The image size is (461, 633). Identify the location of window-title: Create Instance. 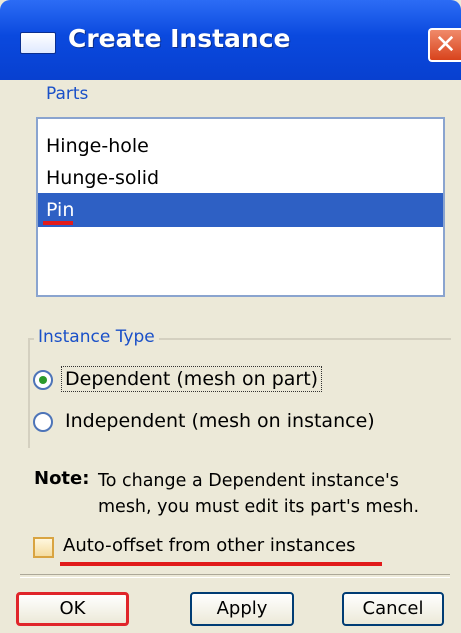
(179, 38).